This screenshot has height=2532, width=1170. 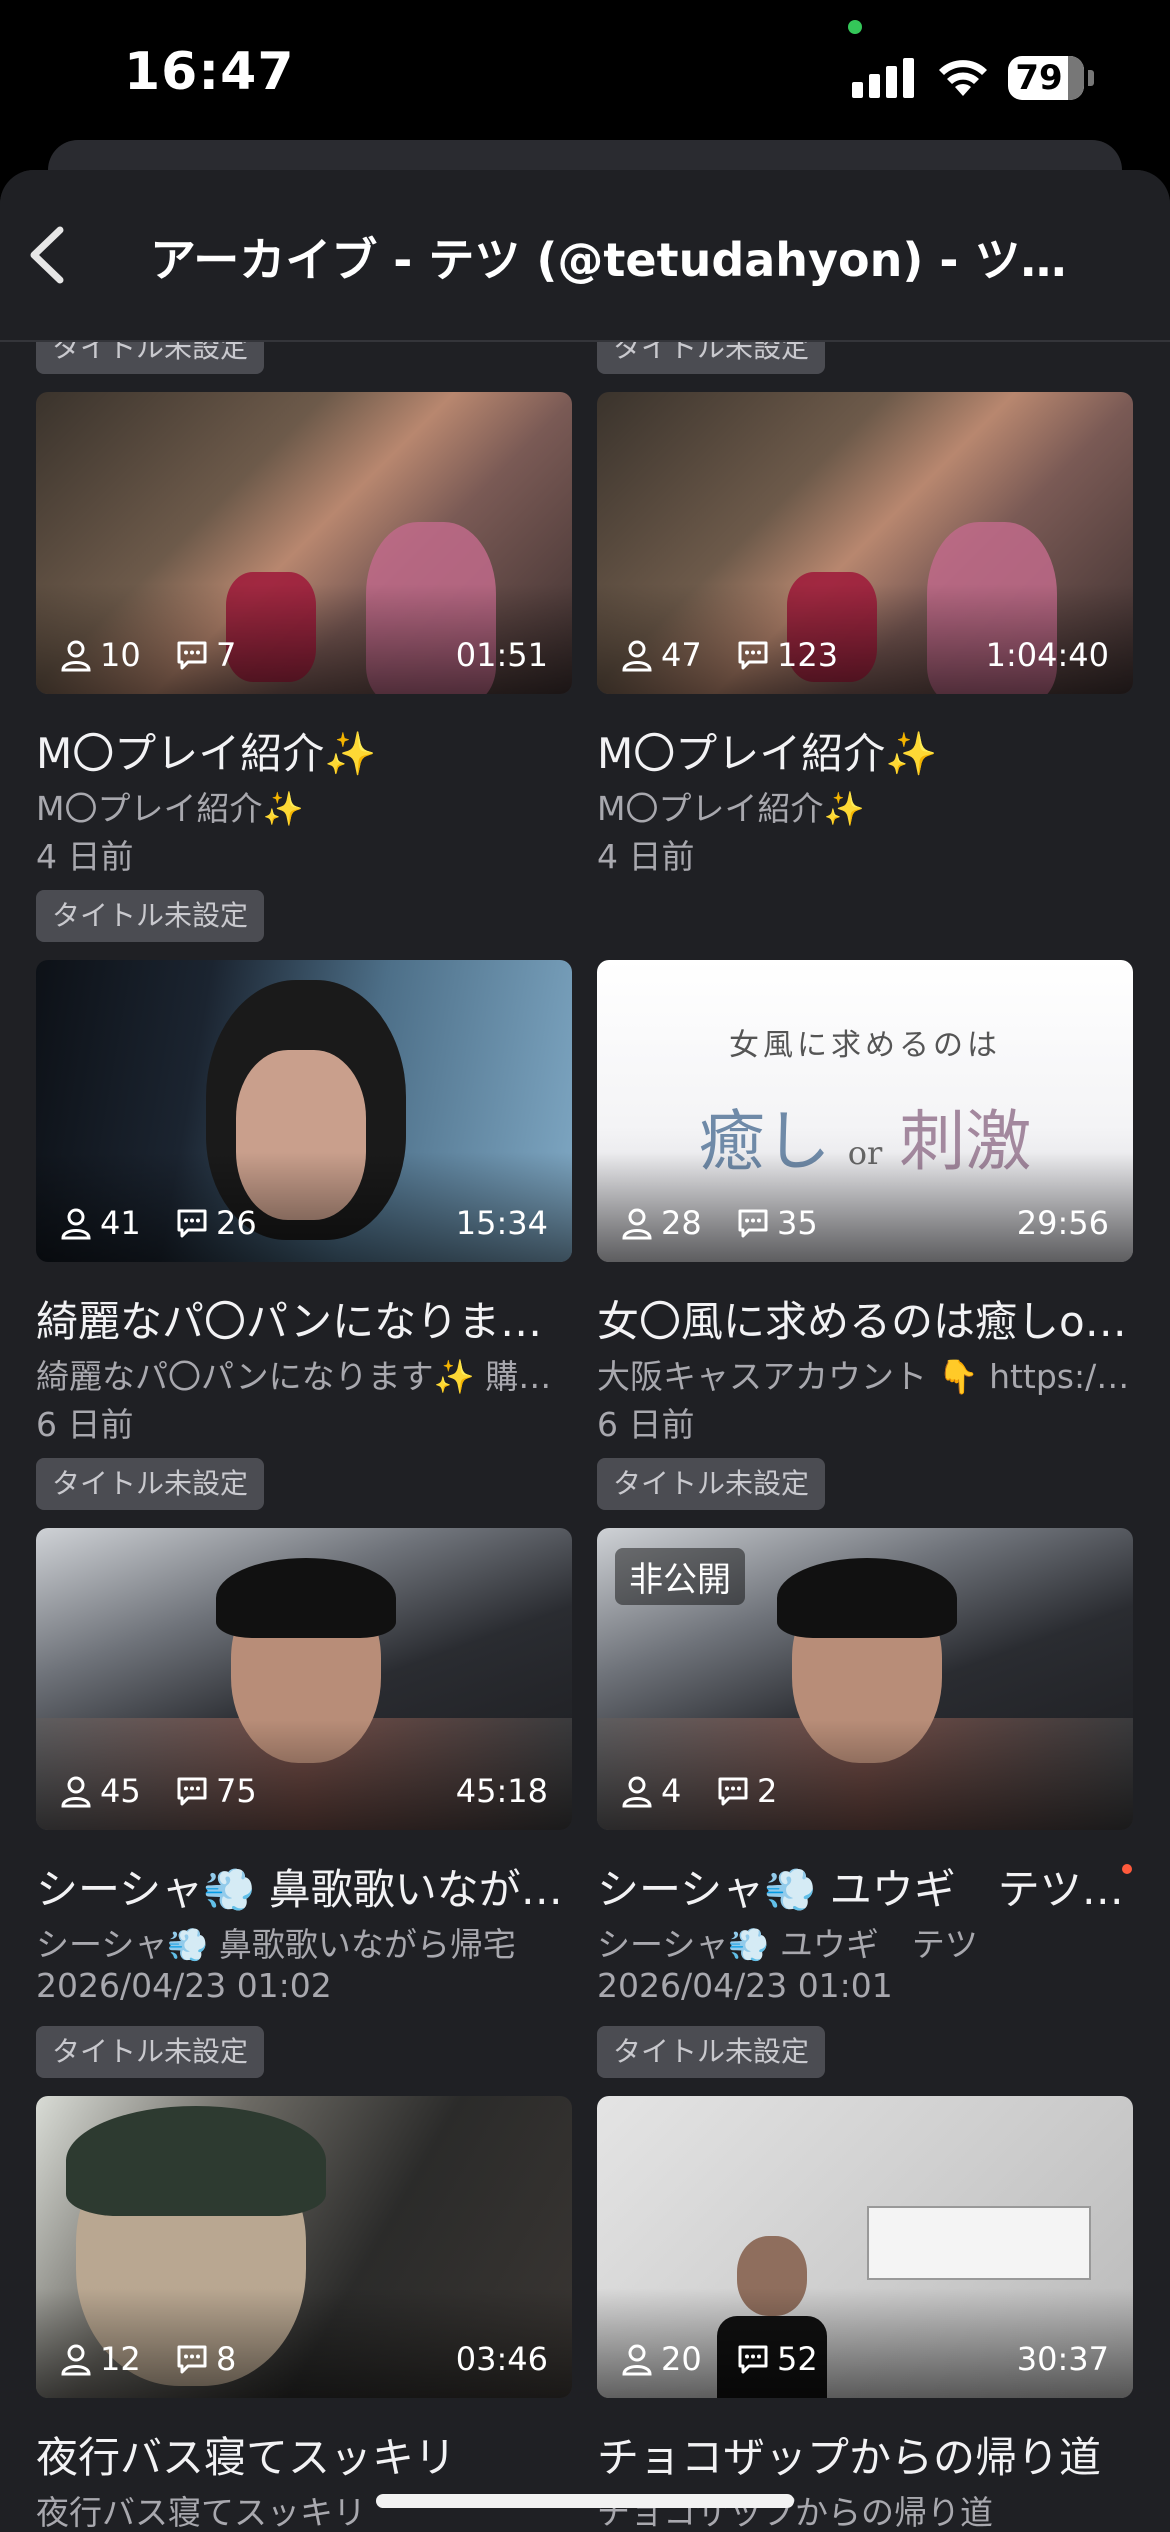 What do you see at coordinates (501, 1791) in the screenshot?
I see `video-duration: 45:18` at bounding box center [501, 1791].